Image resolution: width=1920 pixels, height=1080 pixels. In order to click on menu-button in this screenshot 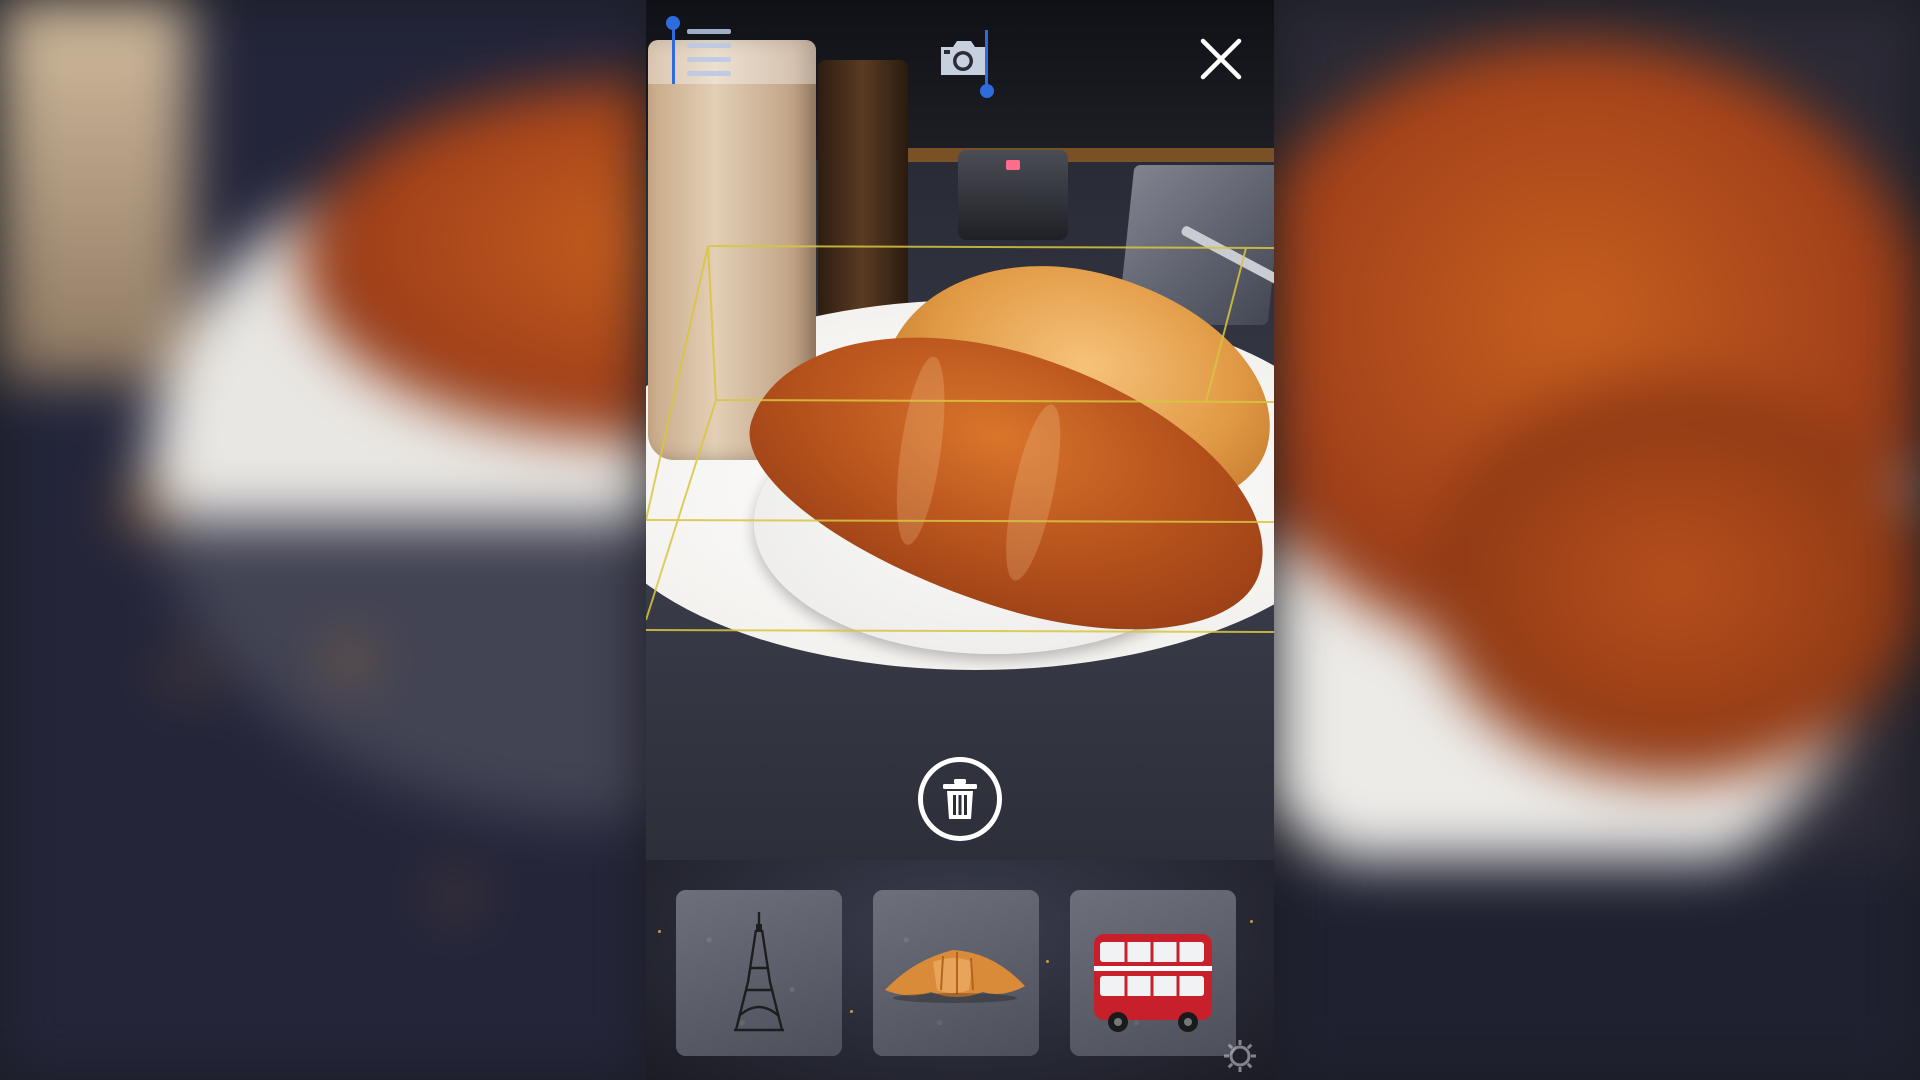, I will do `click(709, 52)`.